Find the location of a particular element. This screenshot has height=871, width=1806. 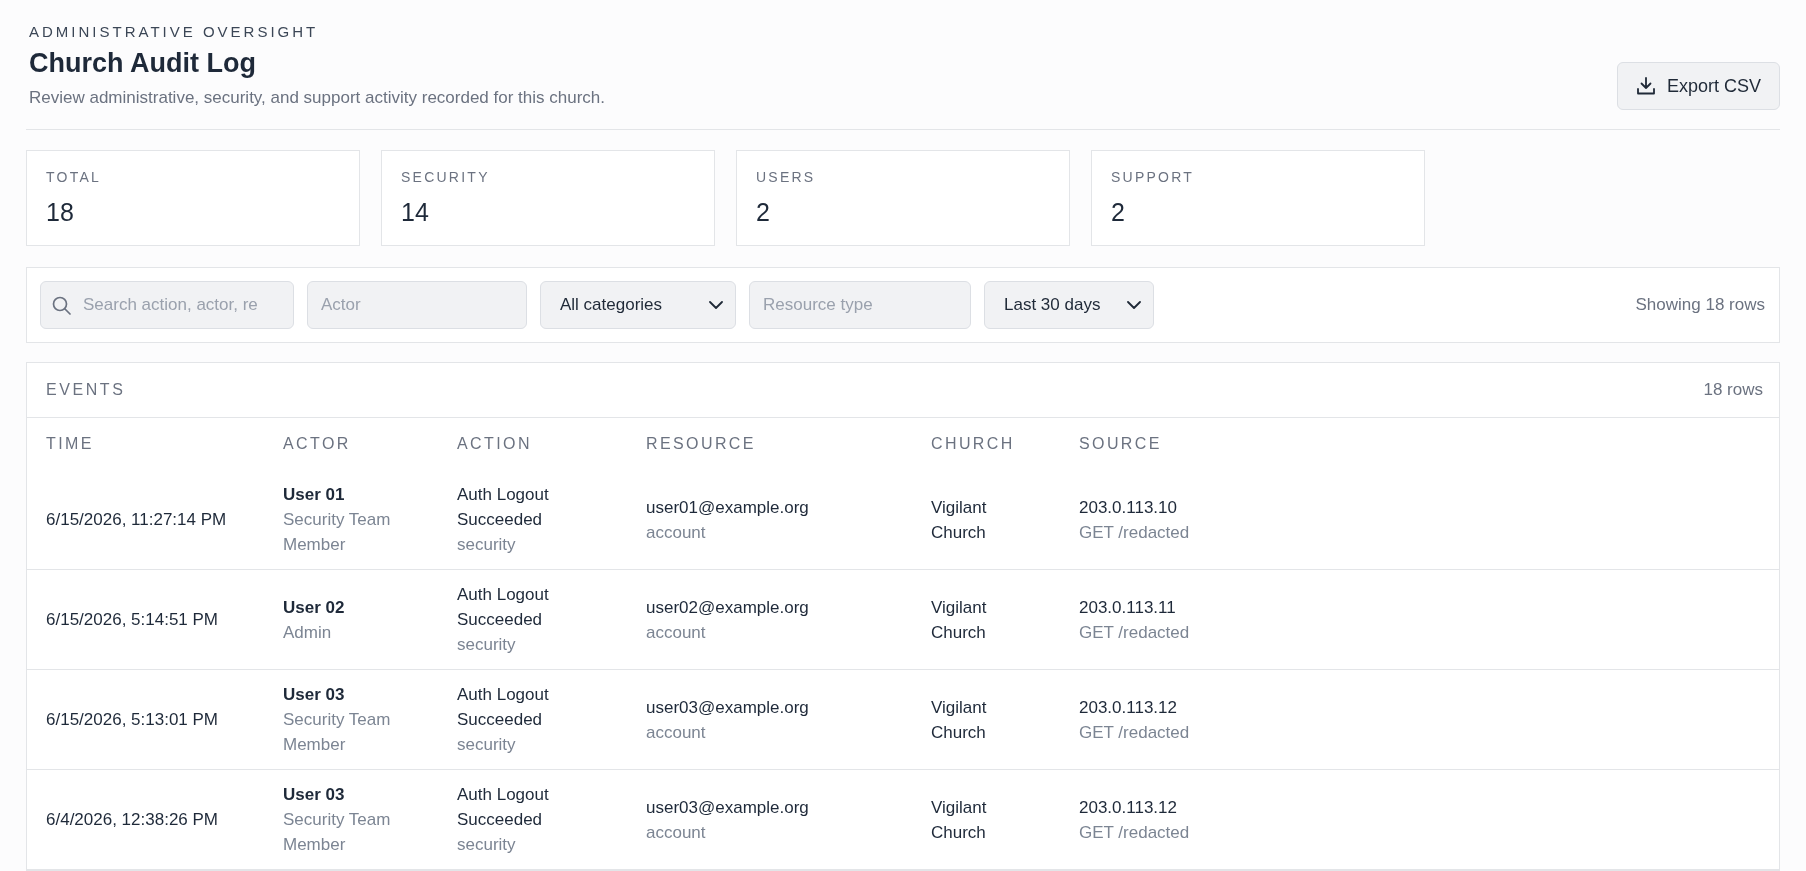

resource-email: user01@example.org is located at coordinates (728, 507).